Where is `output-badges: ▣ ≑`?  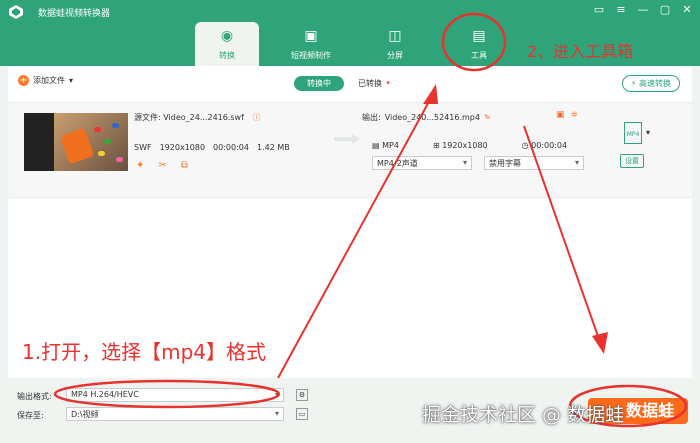
output-badges: ▣ ≑ is located at coordinates (567, 115).